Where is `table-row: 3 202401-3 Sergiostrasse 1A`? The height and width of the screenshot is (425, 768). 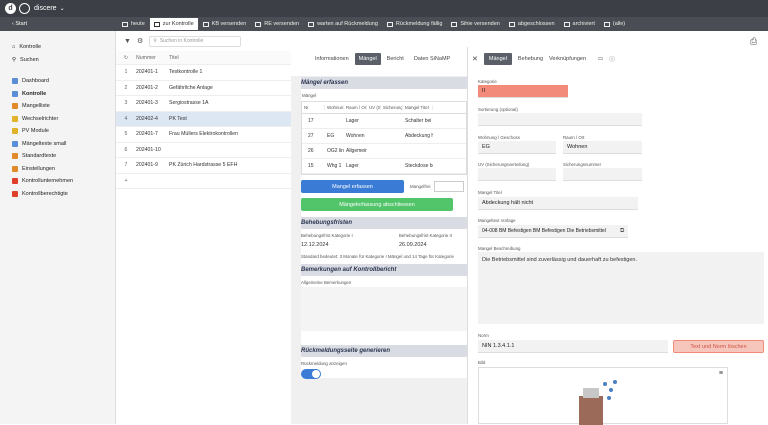 table-row: 3 202401-3 Sergiostrasse 1A is located at coordinates (203, 104).